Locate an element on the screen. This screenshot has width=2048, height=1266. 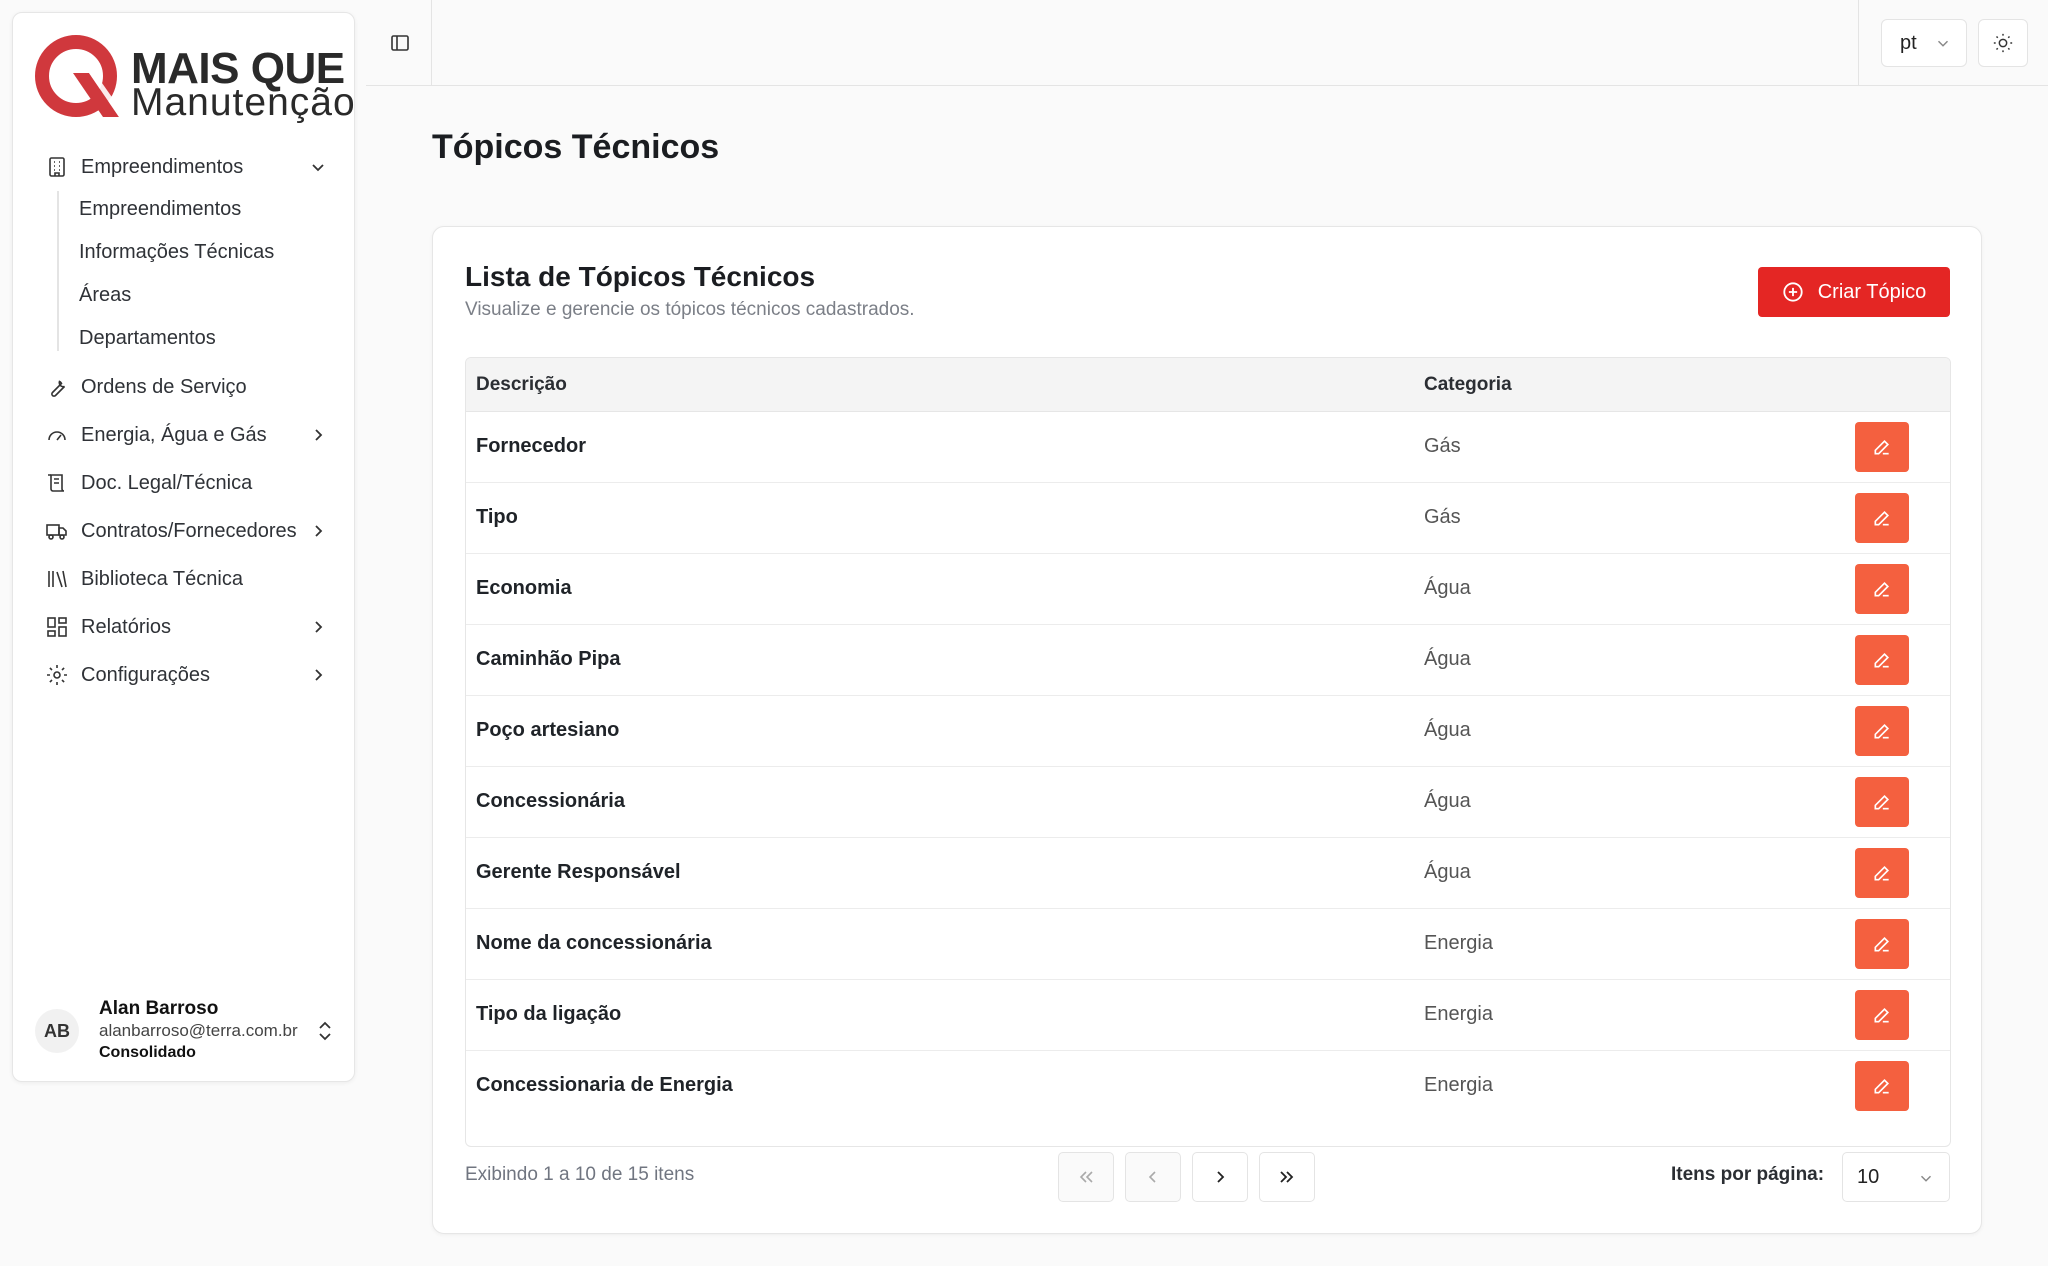
user-email: alanbarroso@terra.com.br is located at coordinates (198, 1030).